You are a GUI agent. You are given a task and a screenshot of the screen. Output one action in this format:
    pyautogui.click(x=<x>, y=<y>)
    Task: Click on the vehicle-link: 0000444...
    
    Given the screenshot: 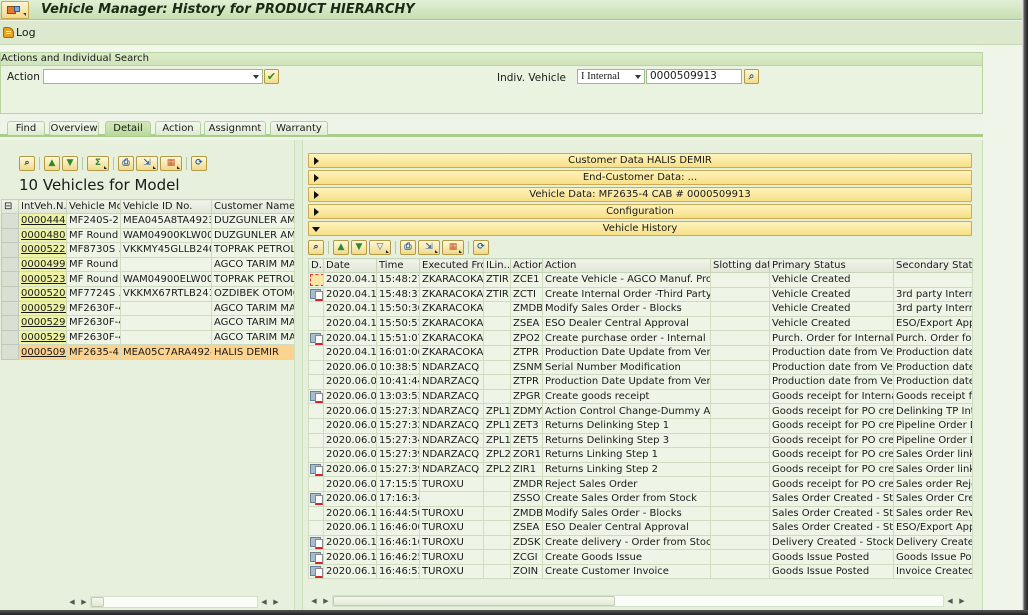 What is the action you would take?
    pyautogui.click(x=43, y=220)
    